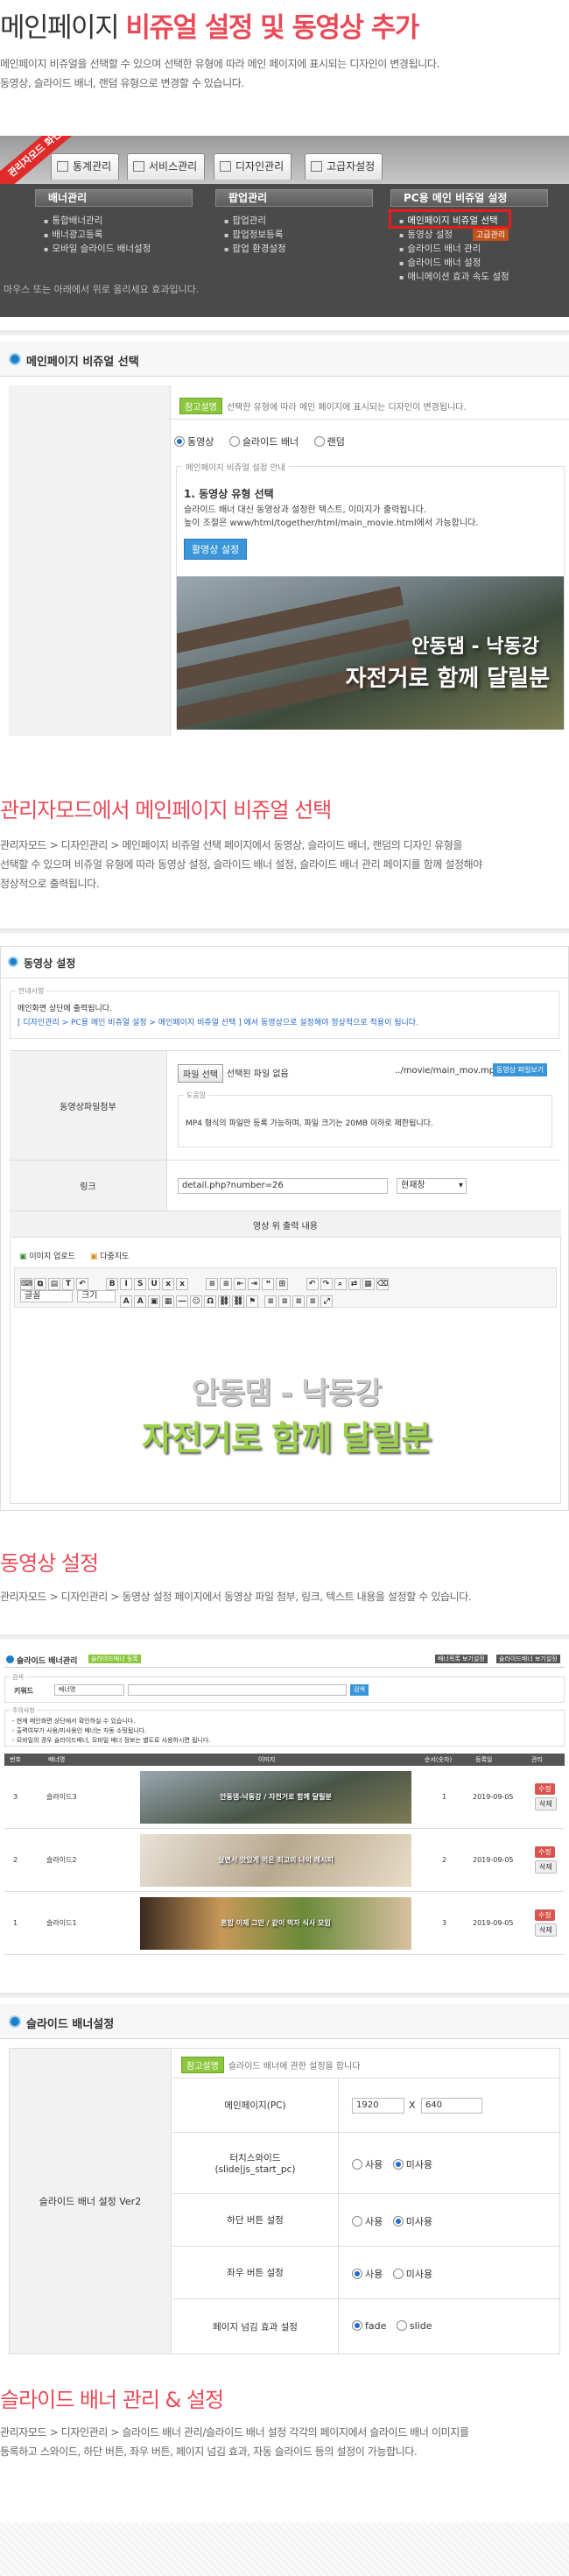 This screenshot has width=569, height=2576. Describe the element at coordinates (329, 442) in the screenshot. I see `radio-random: 랜덤` at that location.